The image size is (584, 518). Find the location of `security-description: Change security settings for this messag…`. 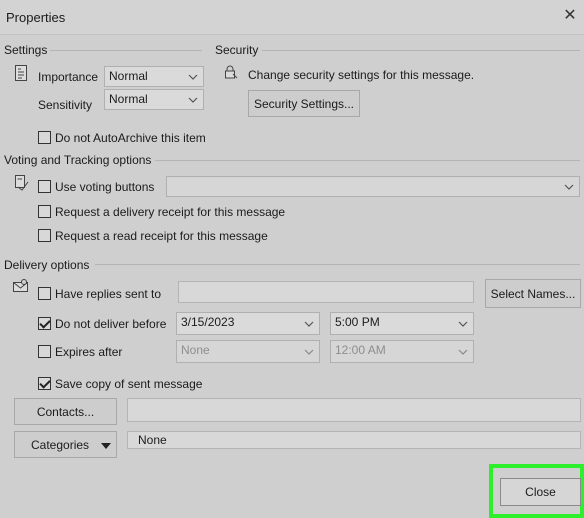

security-description: Change security settings for this messag… is located at coordinates (361, 75).